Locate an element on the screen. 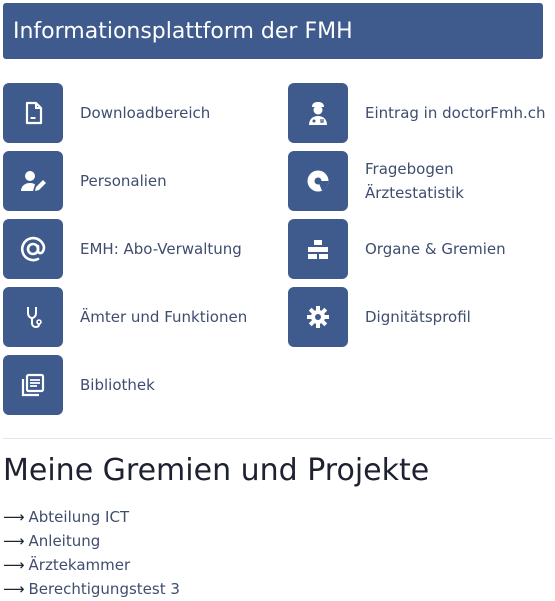 This screenshot has width=555, height=601. tile-label: Bibliothek is located at coordinates (117, 385).